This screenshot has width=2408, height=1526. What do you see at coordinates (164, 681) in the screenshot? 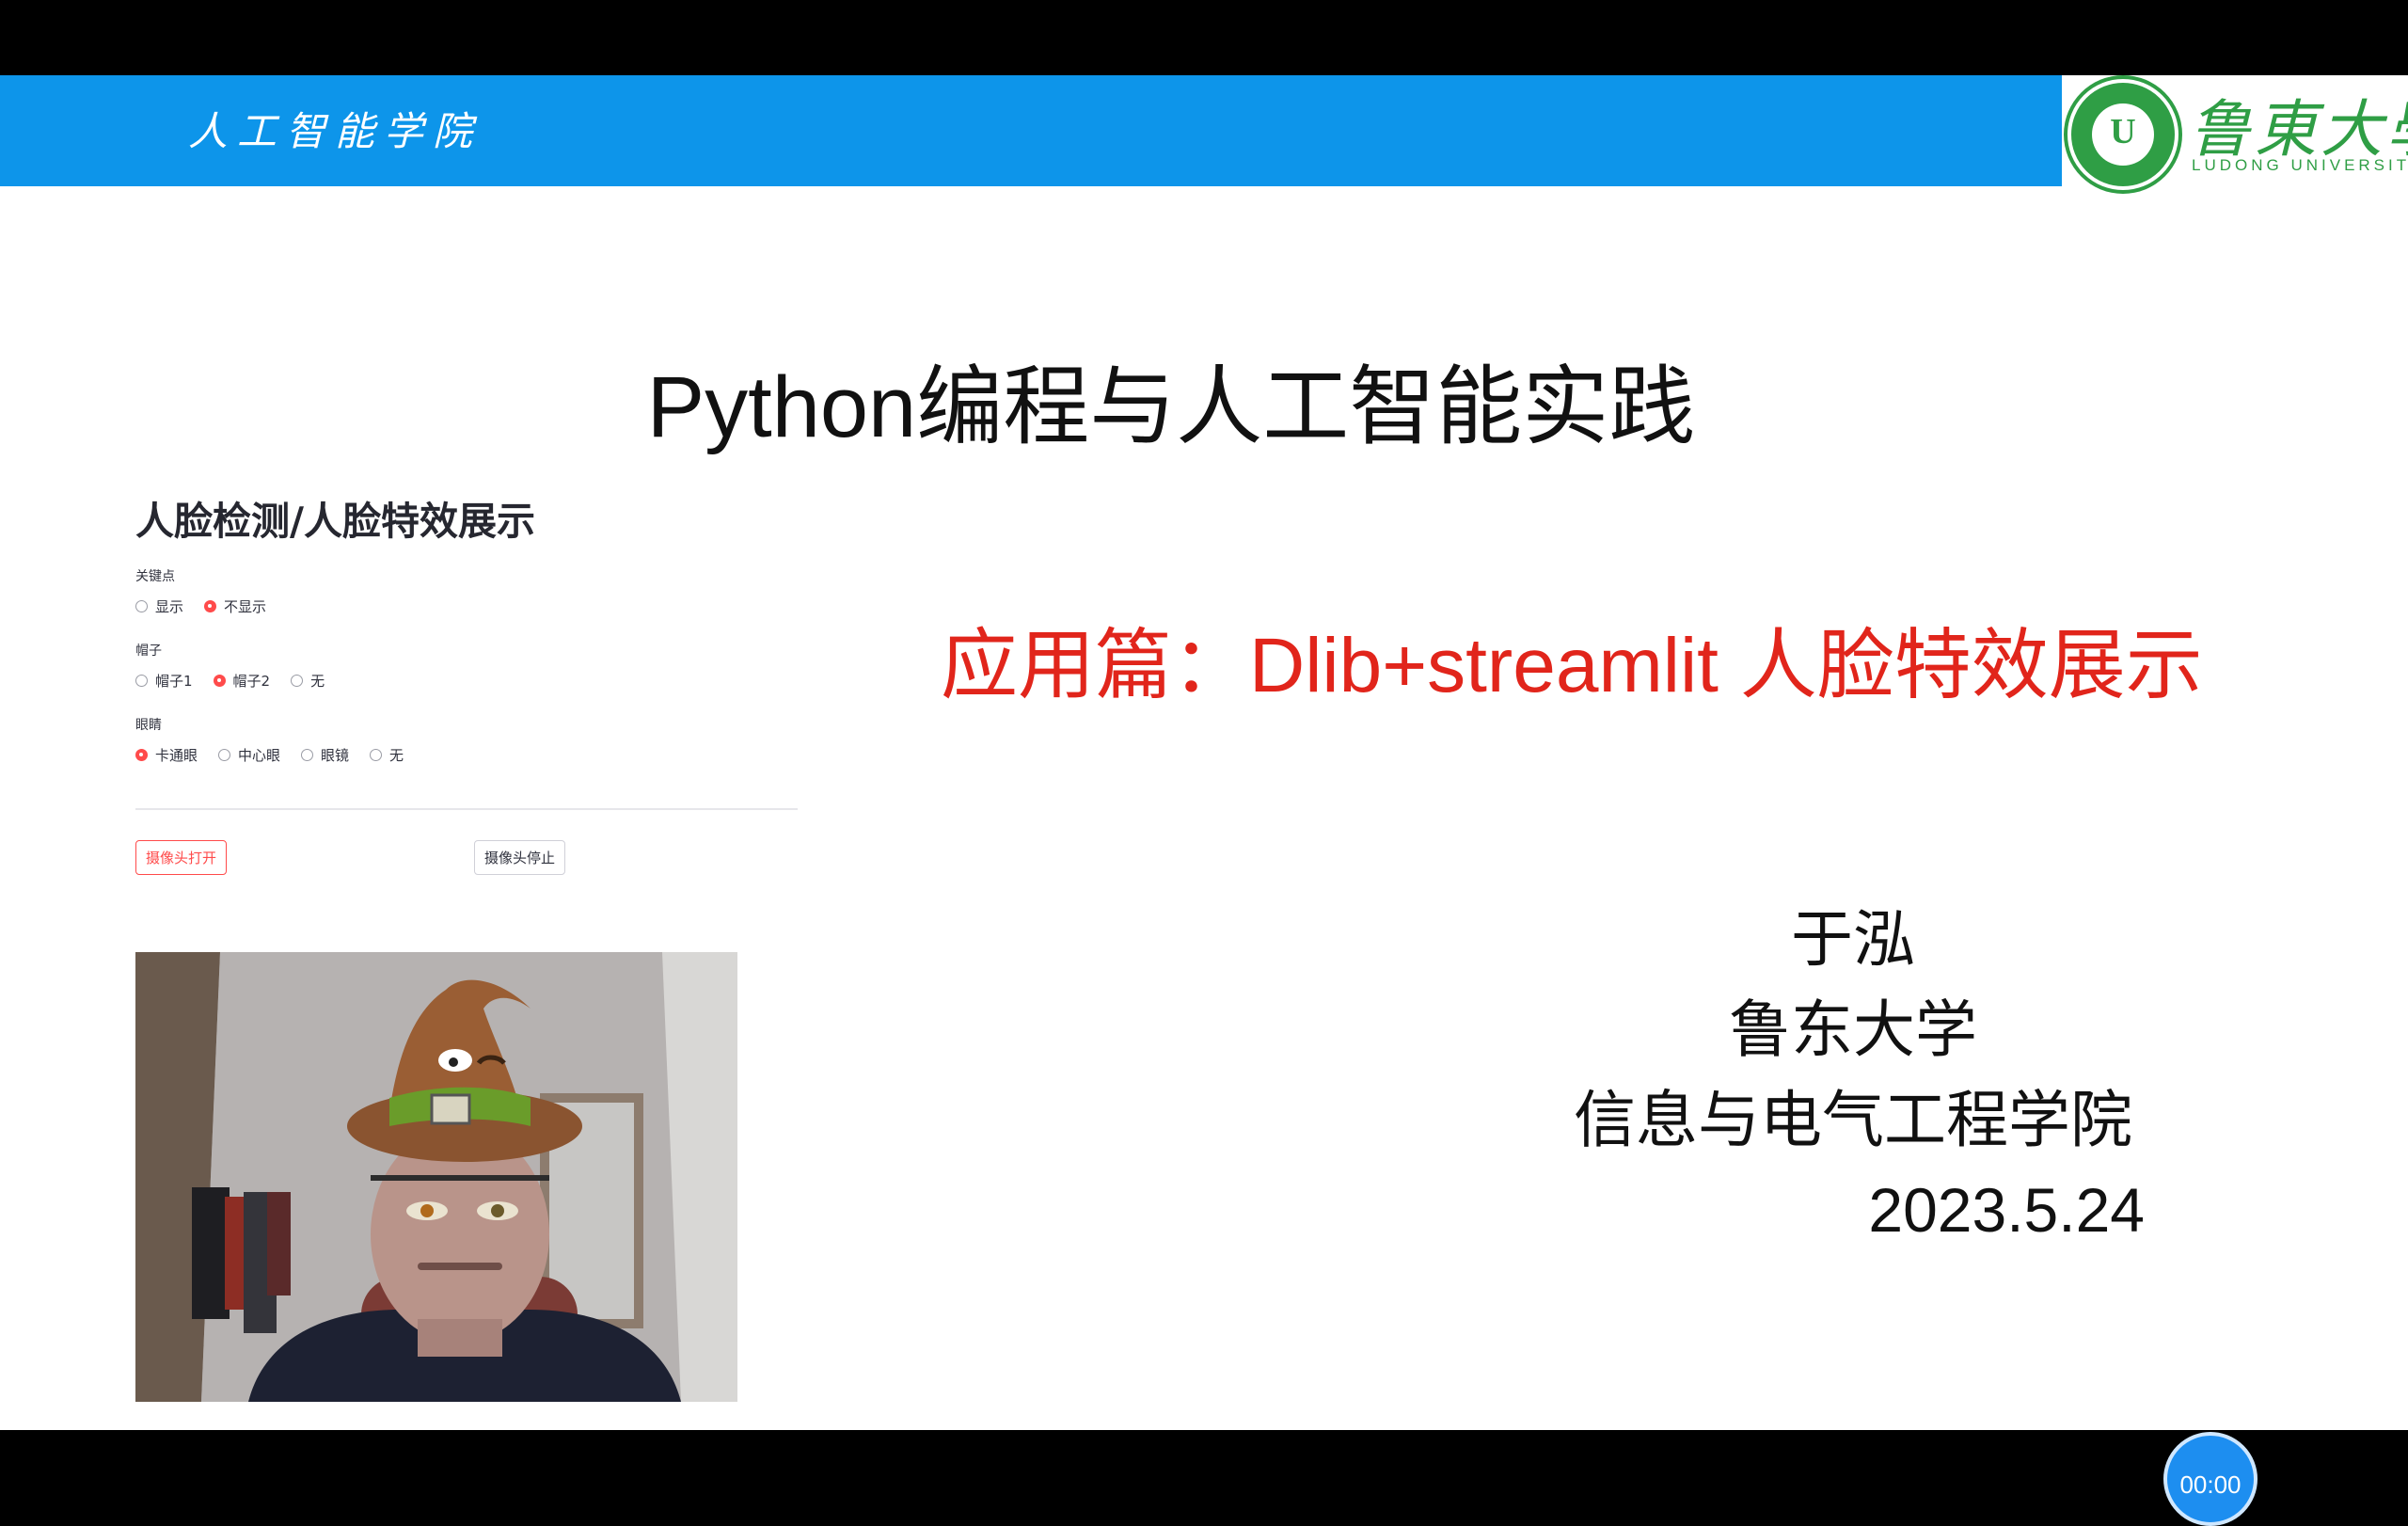
I see `radio-option: 帽子1` at bounding box center [164, 681].